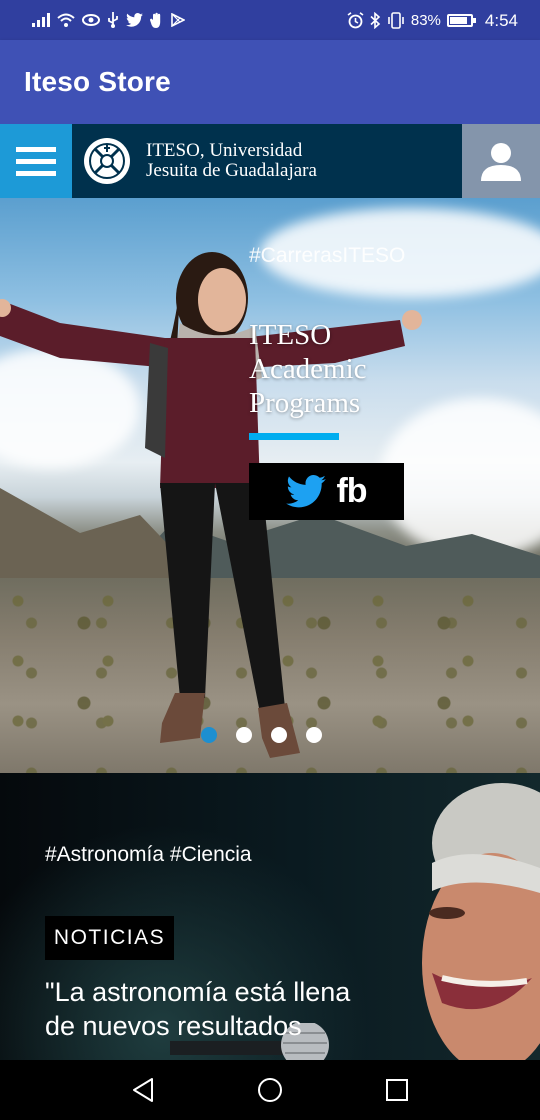 The image size is (540, 1120). I want to click on signal-icon, so click(41, 20).